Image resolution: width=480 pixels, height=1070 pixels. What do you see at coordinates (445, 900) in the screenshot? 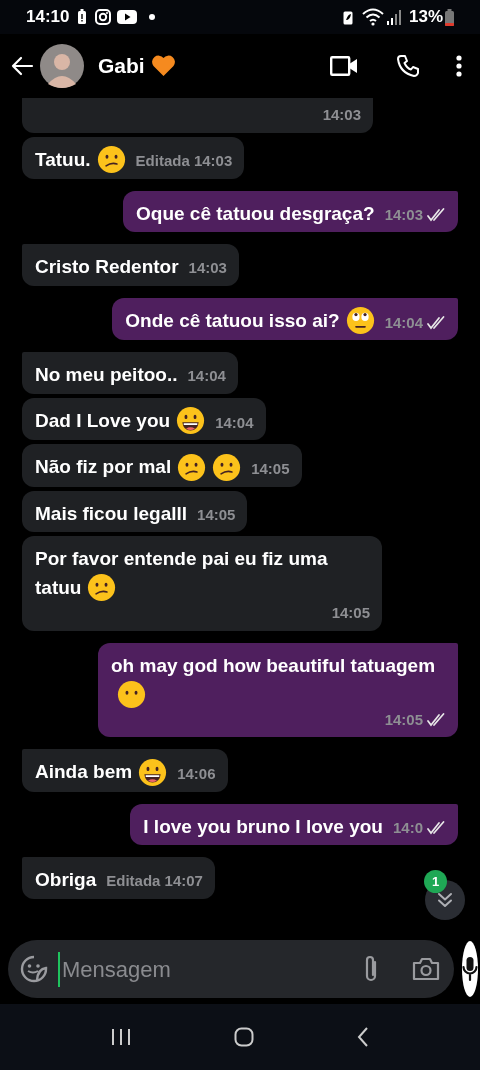
I see `double-chevron-down-icon` at bounding box center [445, 900].